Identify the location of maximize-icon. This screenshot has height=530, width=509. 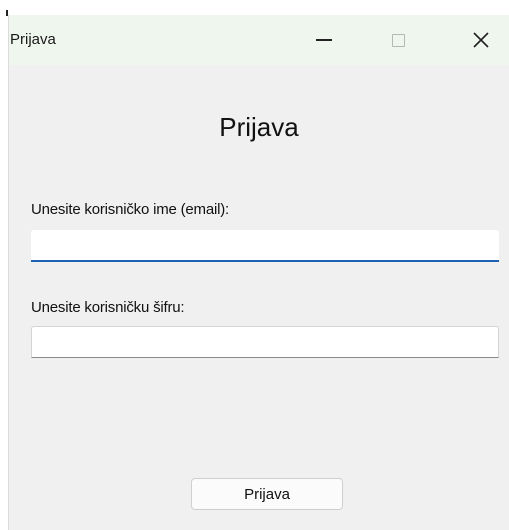
(398, 40).